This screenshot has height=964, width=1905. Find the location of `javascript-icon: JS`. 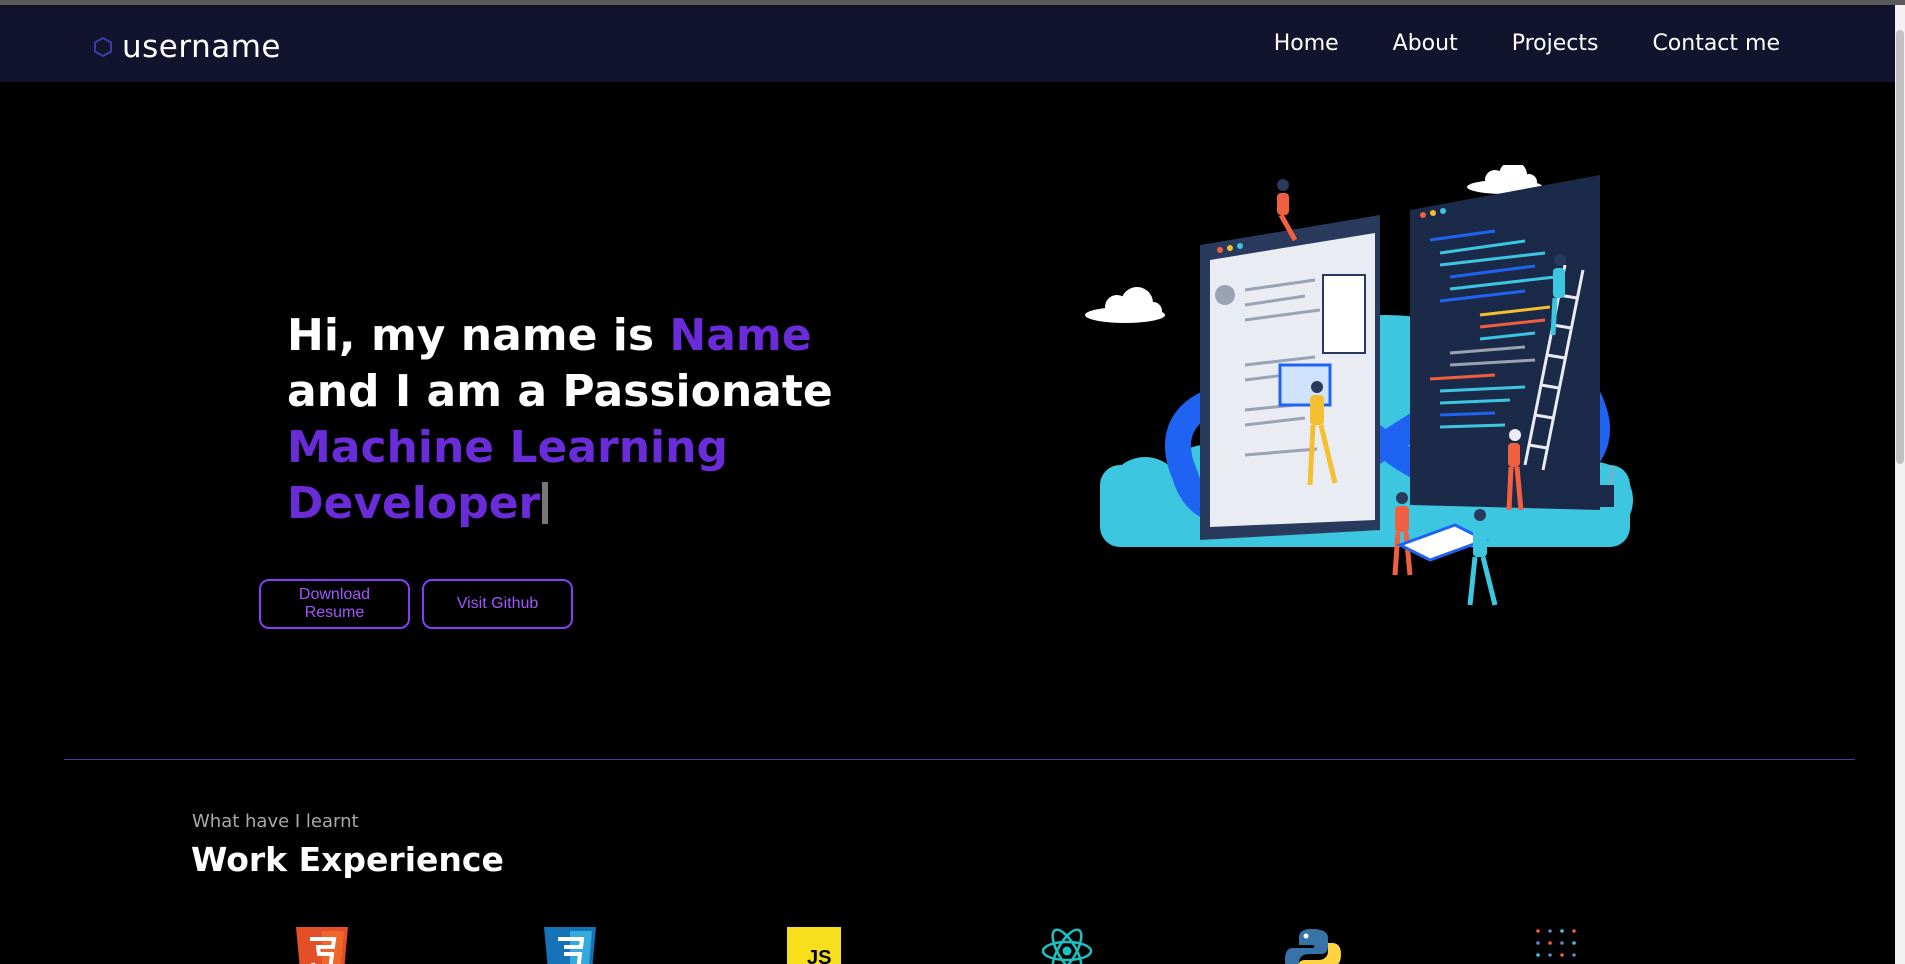

javascript-icon: JS is located at coordinates (814, 945).